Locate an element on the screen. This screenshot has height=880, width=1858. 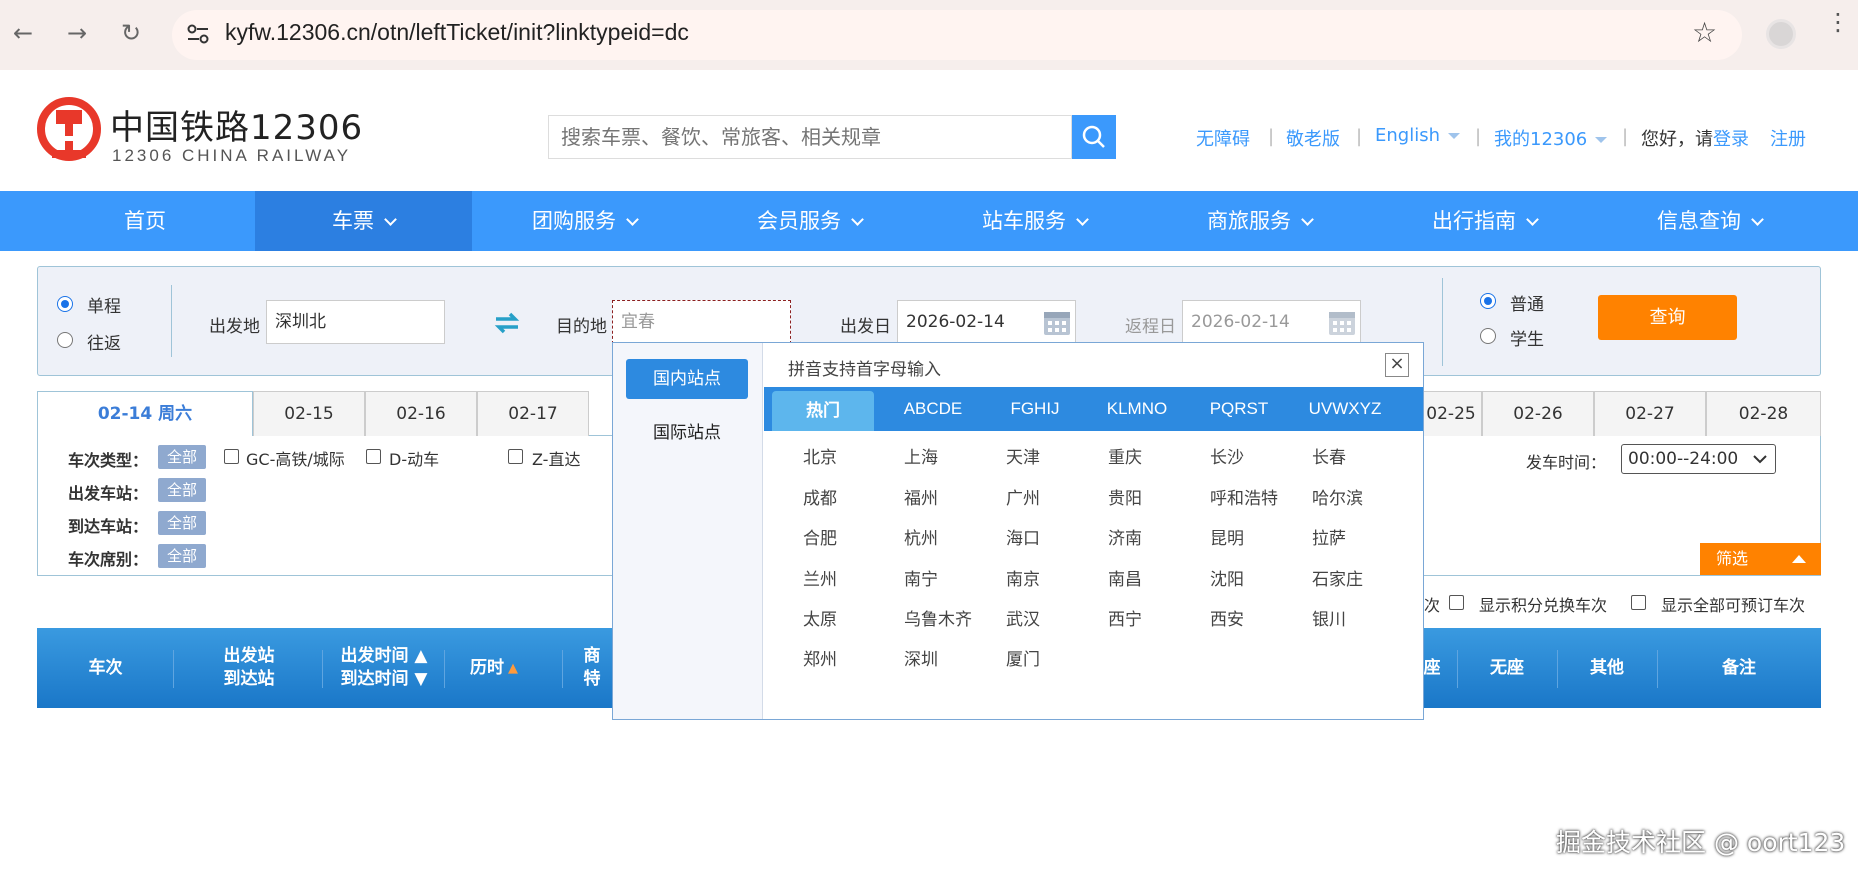
arrive-station-all: 全部 is located at coordinates (182, 523).